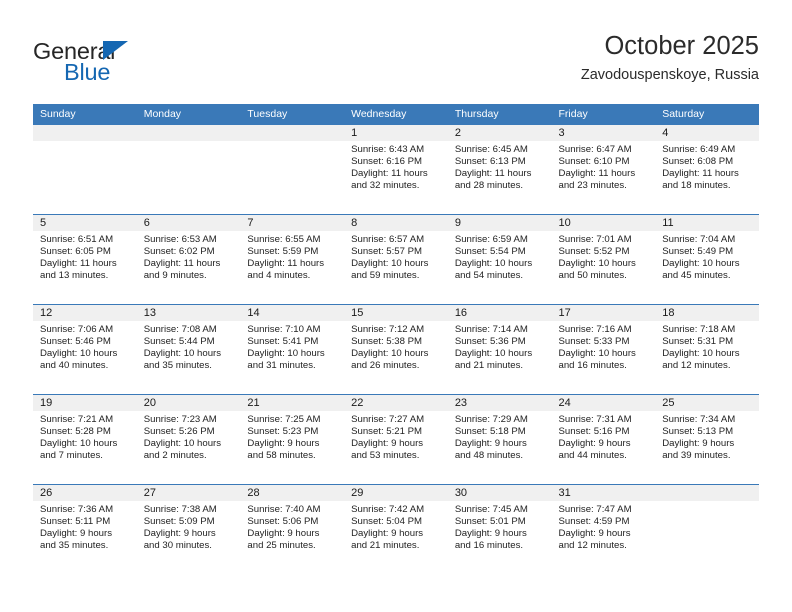 The height and width of the screenshot is (612, 792). What do you see at coordinates (490, 251) in the screenshot?
I see `sunset-line: Sunset: 5:54 PM` at bounding box center [490, 251].